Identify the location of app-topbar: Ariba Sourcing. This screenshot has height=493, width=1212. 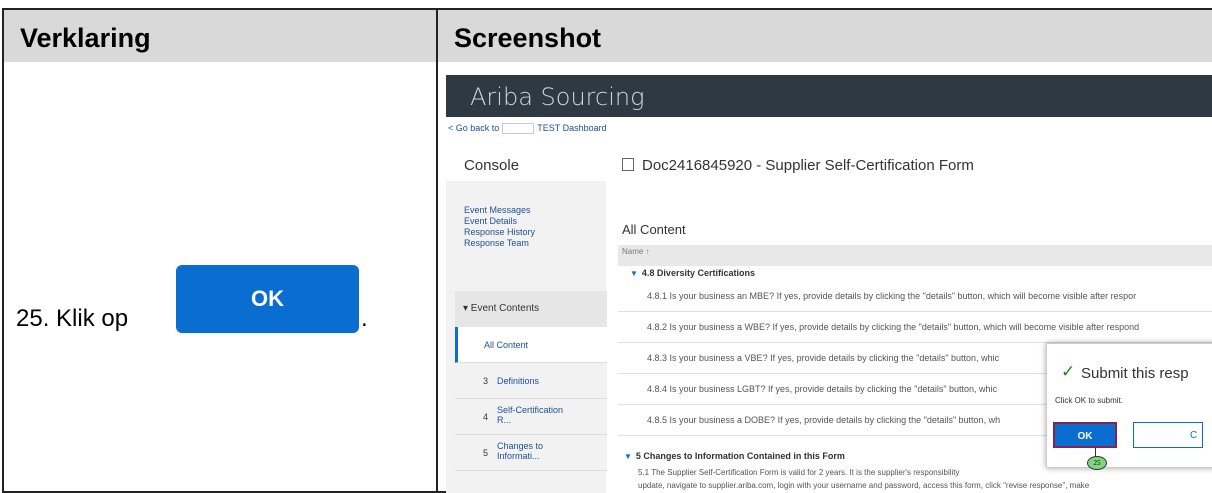
(829, 96).